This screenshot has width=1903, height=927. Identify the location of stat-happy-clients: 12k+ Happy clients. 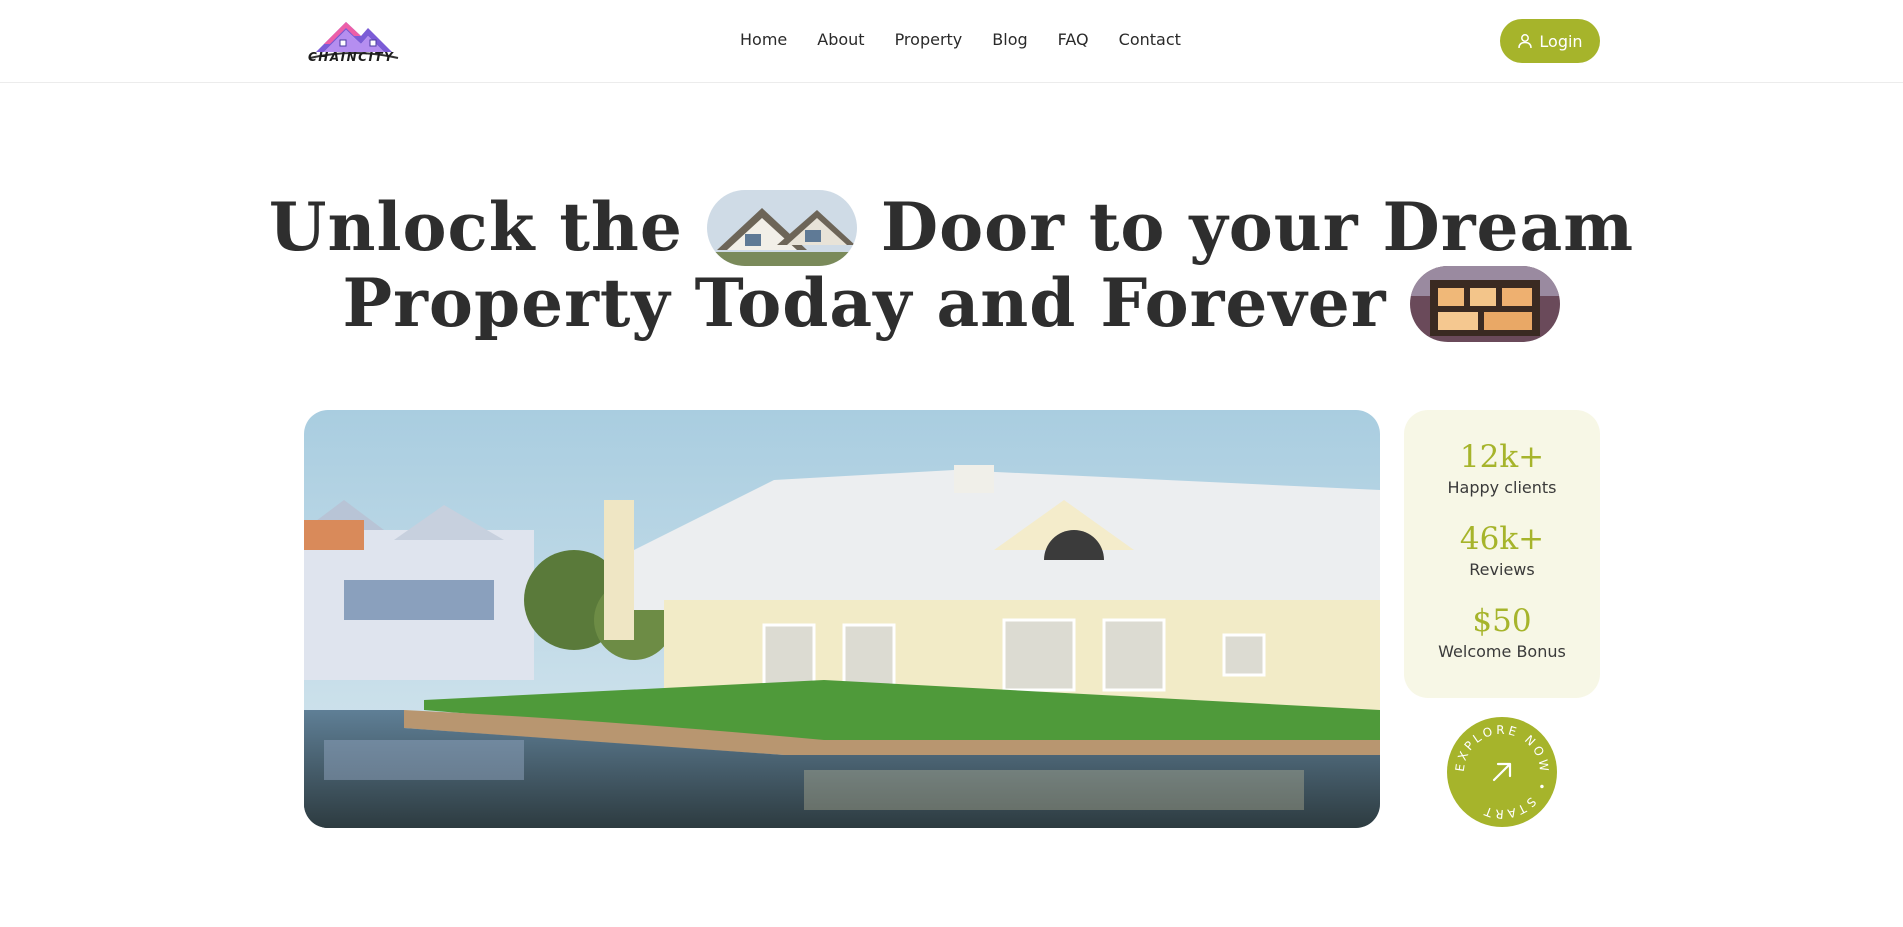
(1502, 468).